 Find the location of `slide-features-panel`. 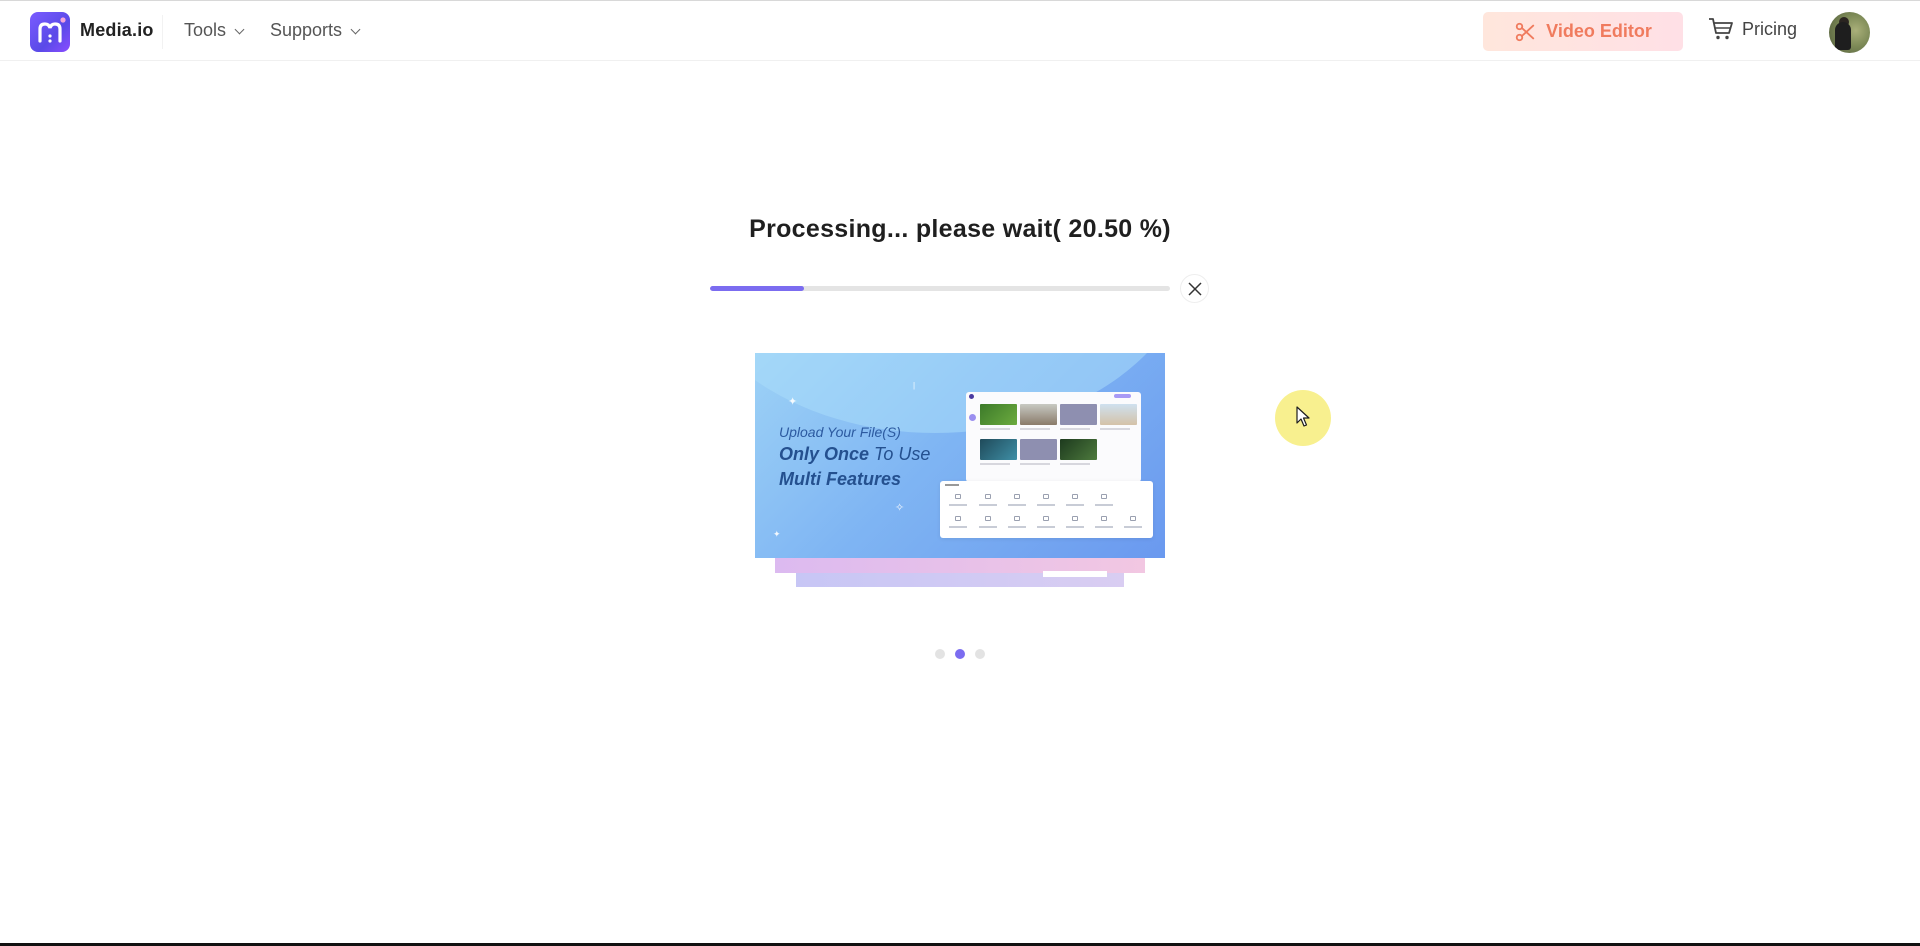

slide-features-panel is located at coordinates (1046, 509).